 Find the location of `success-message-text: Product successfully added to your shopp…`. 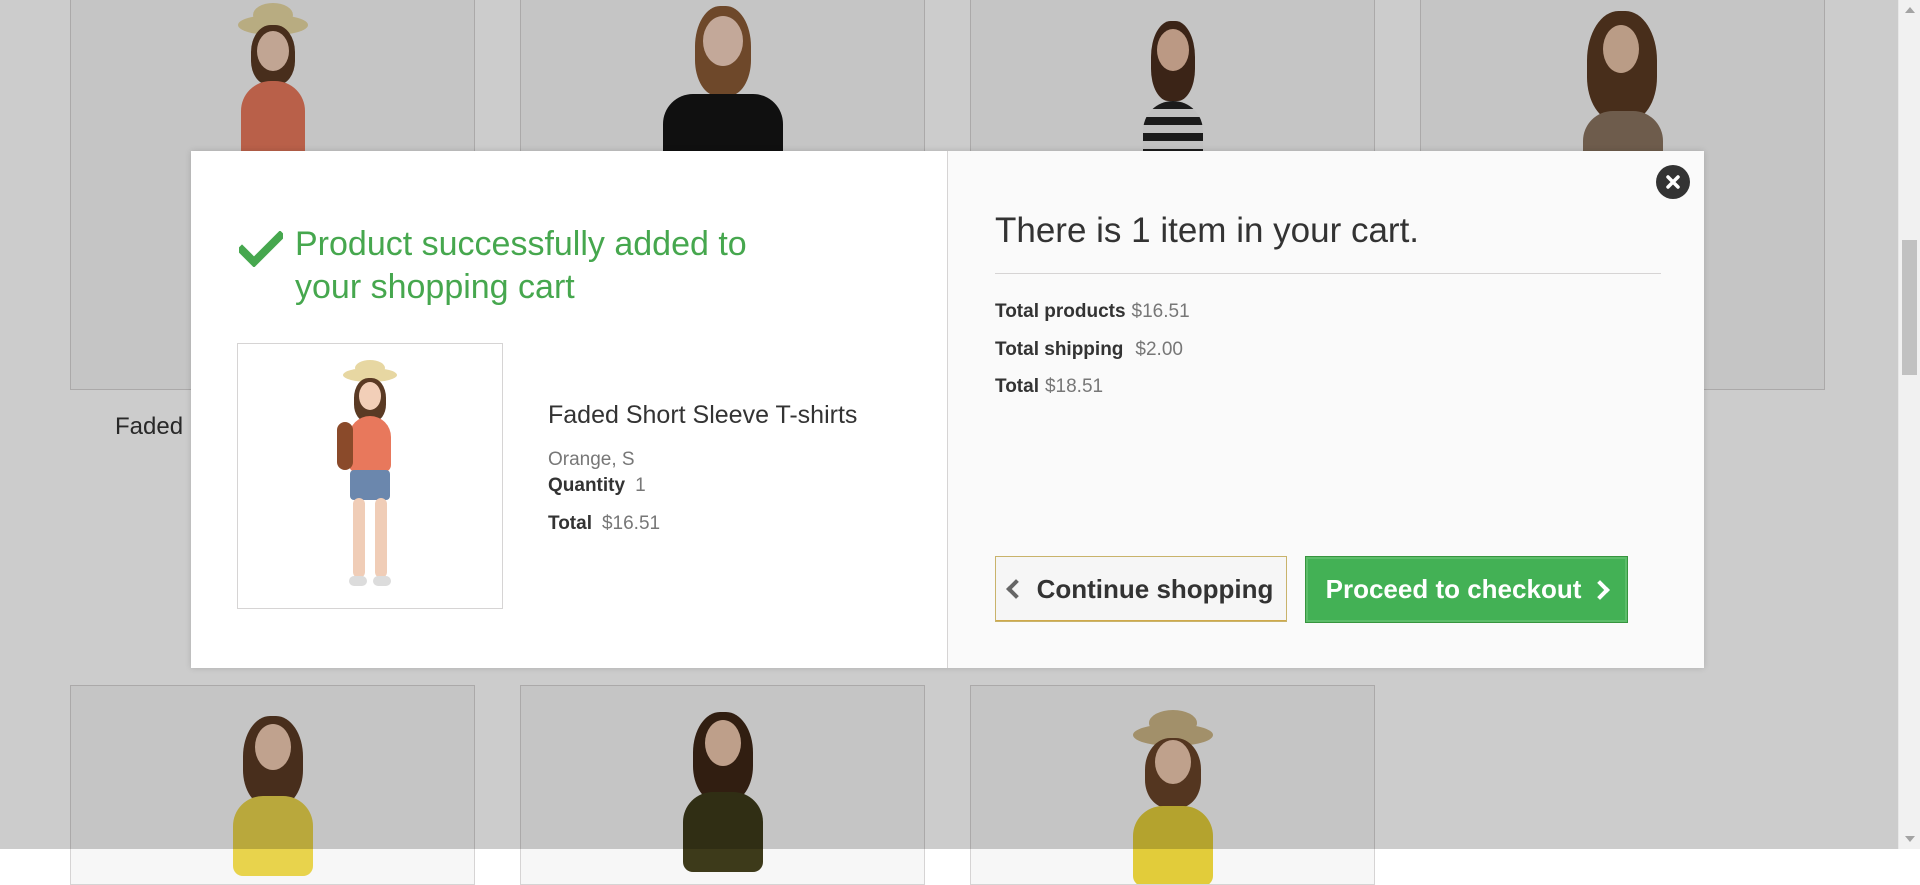

success-message-text: Product successfully added to your shopp… is located at coordinates (521, 265).